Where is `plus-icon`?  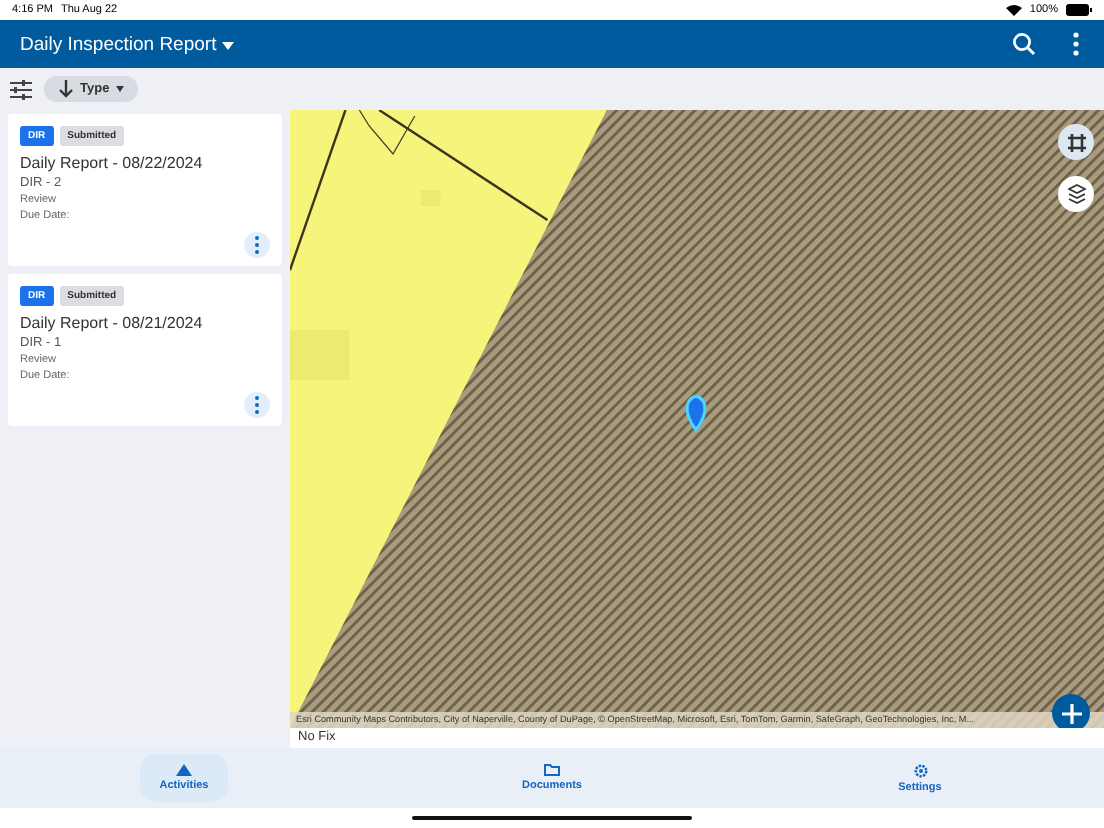 plus-icon is located at coordinates (1071, 713).